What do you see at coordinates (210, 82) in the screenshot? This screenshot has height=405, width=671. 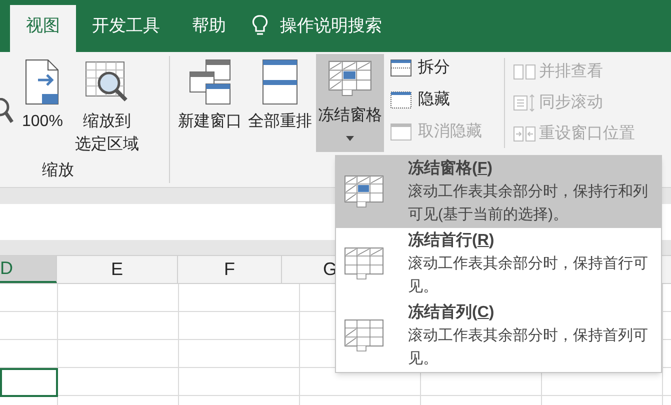 I see `windows-icon` at bounding box center [210, 82].